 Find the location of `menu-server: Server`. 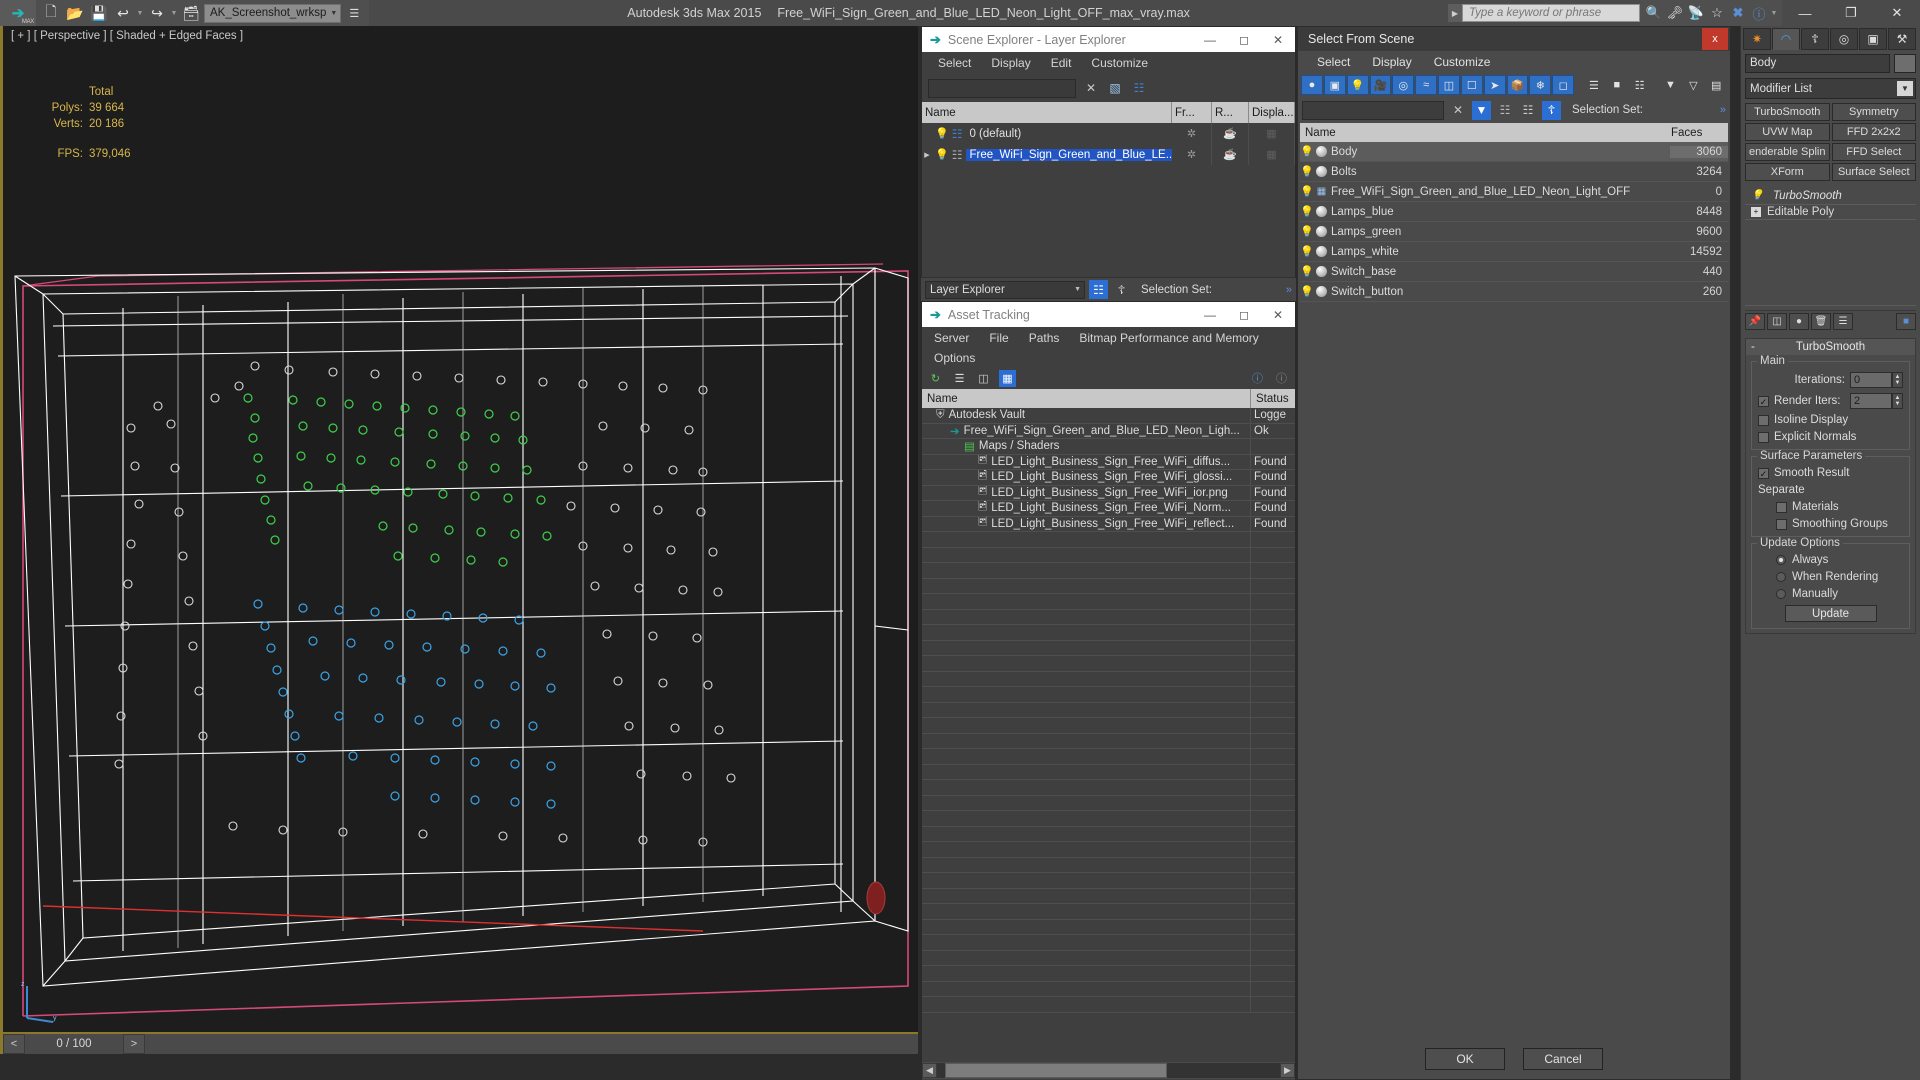

menu-server: Server is located at coordinates (951, 338).